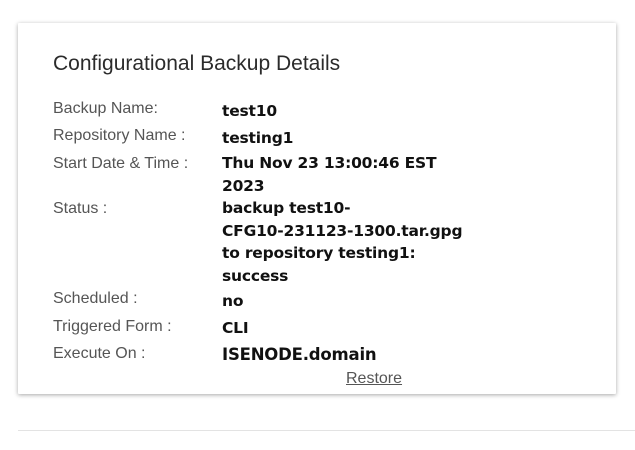  What do you see at coordinates (329, 163) in the screenshot?
I see `start-date-time-line: Thu Nov 23 13:00:46 EST` at bounding box center [329, 163].